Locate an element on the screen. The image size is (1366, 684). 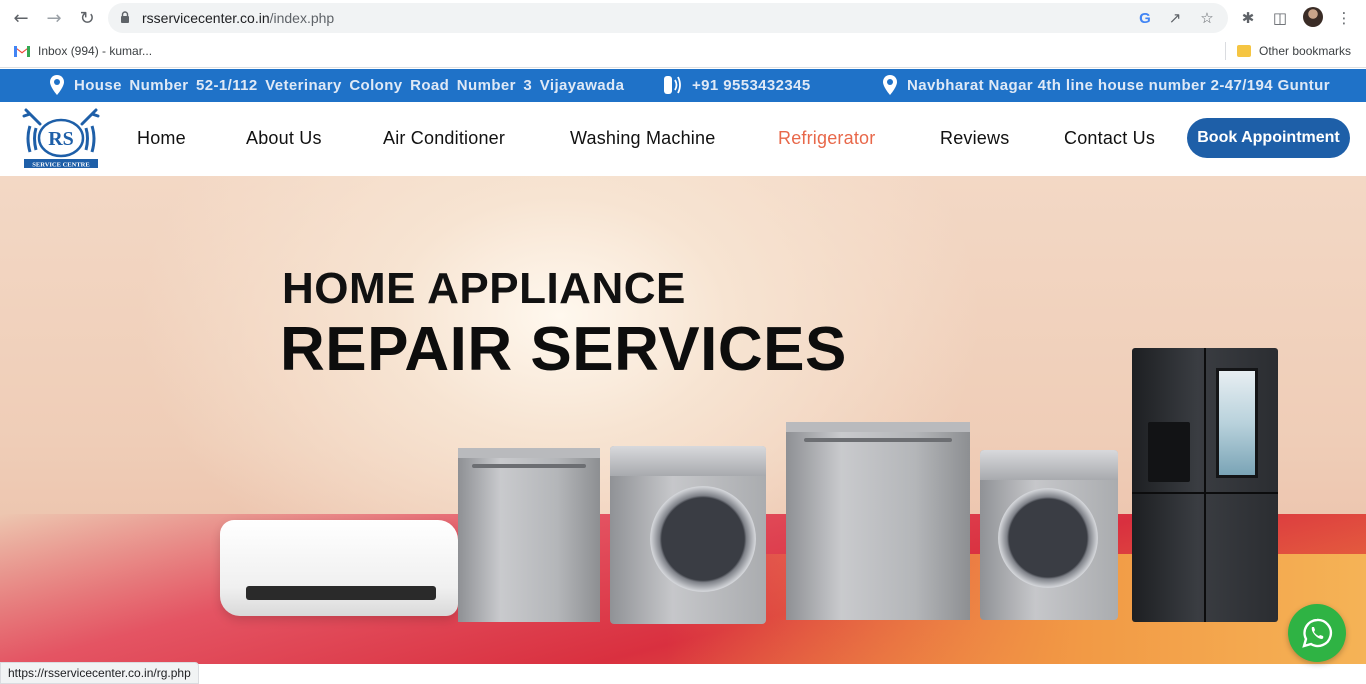
folder-icon is located at coordinates (1244, 51).